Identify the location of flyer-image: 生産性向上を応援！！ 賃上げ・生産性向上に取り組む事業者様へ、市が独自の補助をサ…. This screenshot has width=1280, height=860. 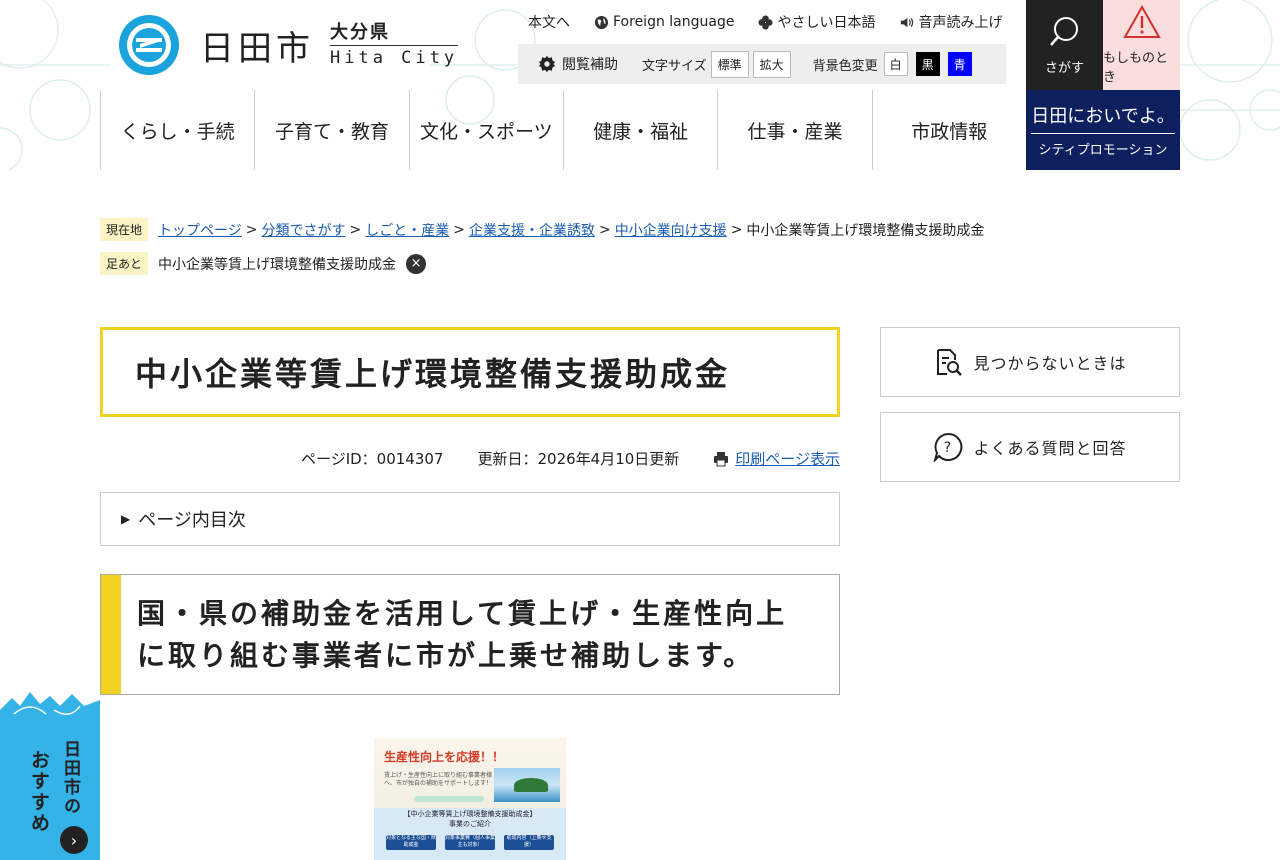
(470, 799).